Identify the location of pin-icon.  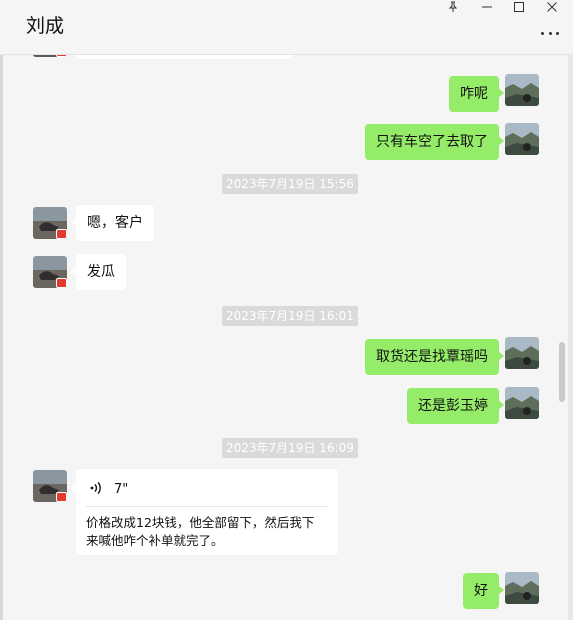
(453, 7).